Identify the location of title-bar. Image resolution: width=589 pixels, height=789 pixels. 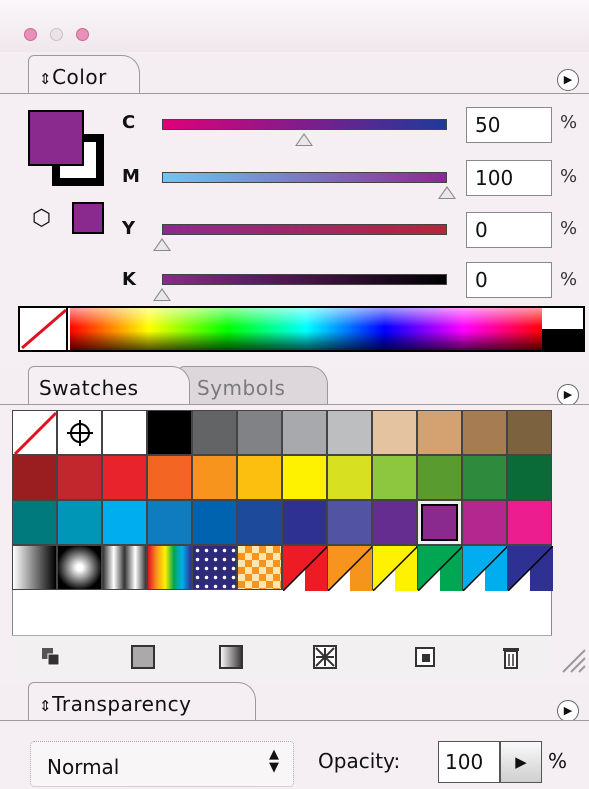
(294, 26).